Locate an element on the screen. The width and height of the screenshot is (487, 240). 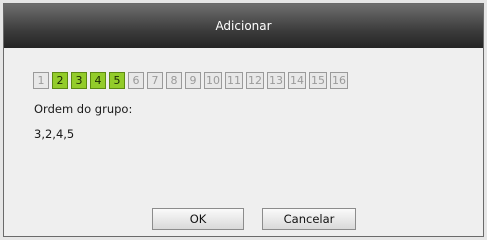
channel-12-toggle: 12 is located at coordinates (255, 80).